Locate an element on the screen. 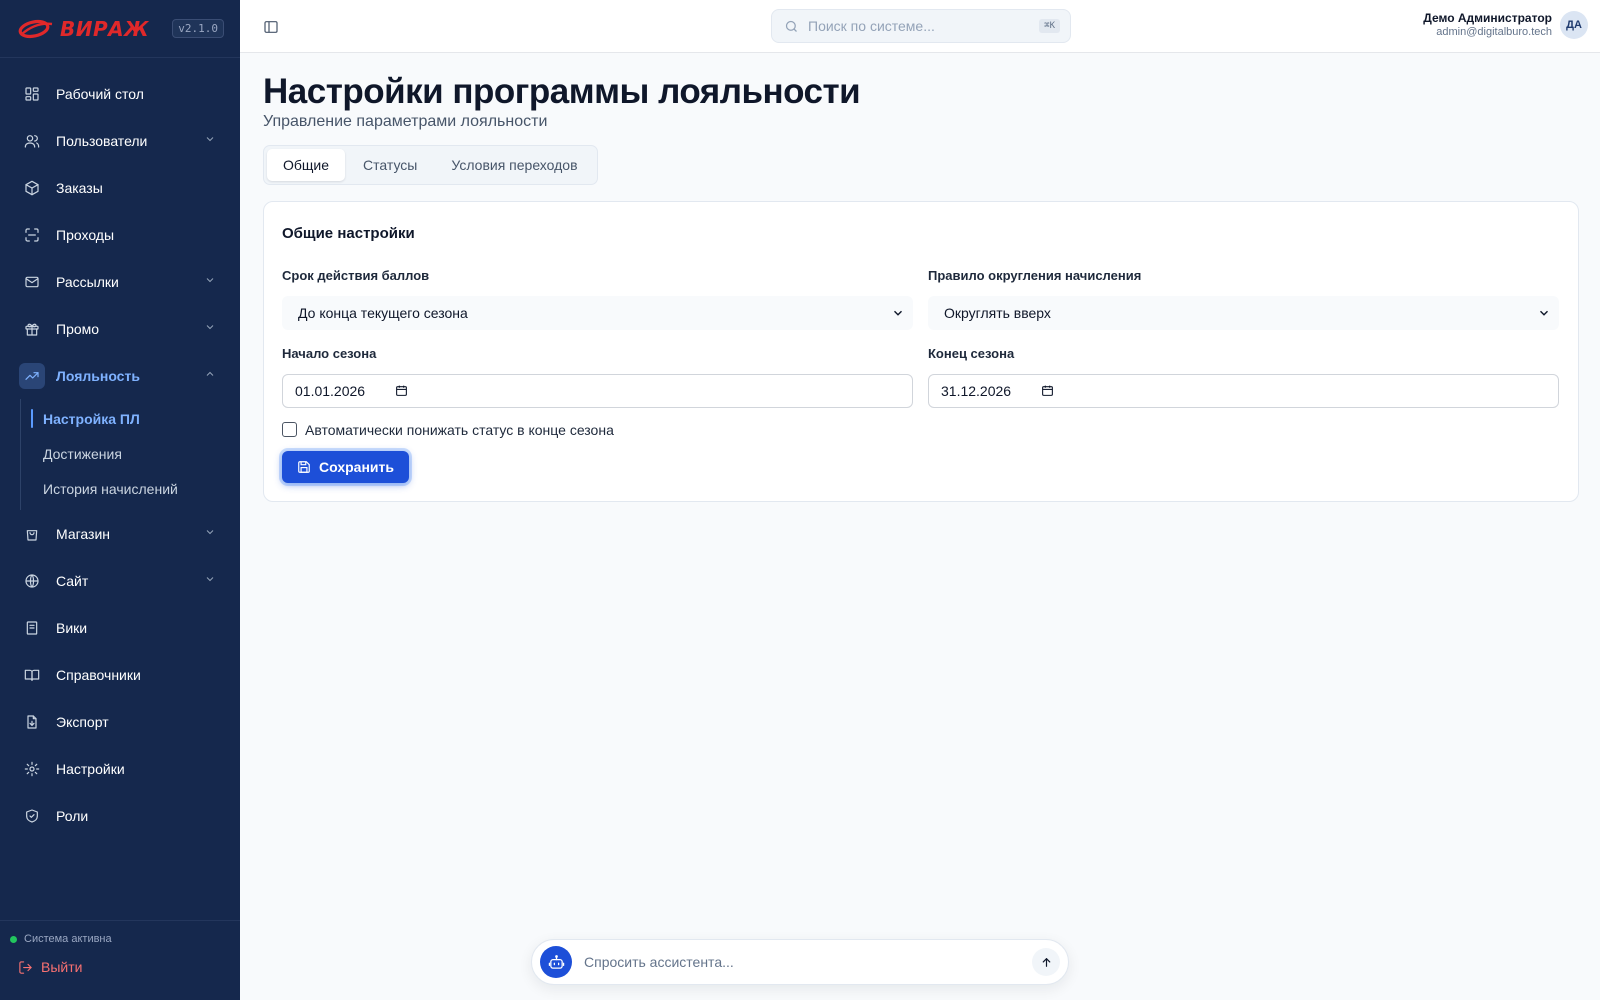 The width and height of the screenshot is (1600, 1000). sidebar-item-label: Справочники is located at coordinates (98, 674).